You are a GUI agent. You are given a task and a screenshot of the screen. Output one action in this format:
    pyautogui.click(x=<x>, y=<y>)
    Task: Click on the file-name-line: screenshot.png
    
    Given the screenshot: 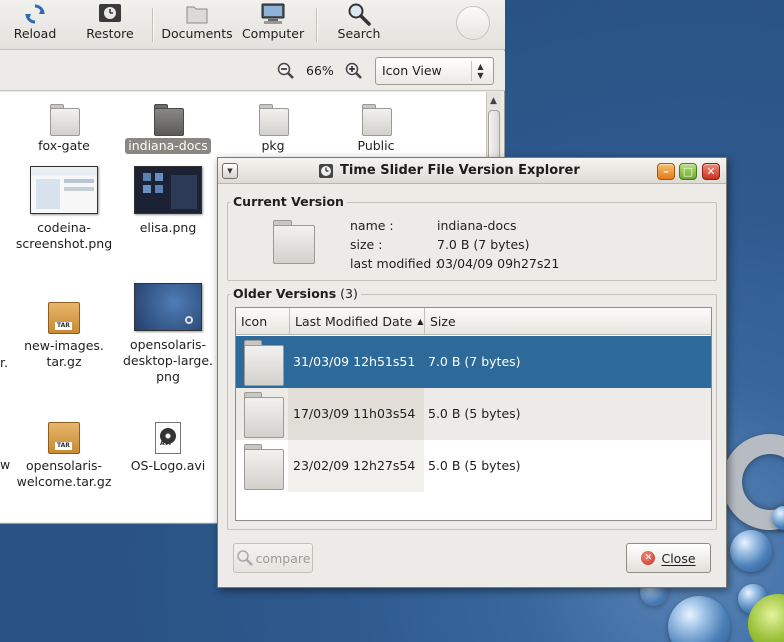 What is the action you would take?
    pyautogui.click(x=64, y=243)
    